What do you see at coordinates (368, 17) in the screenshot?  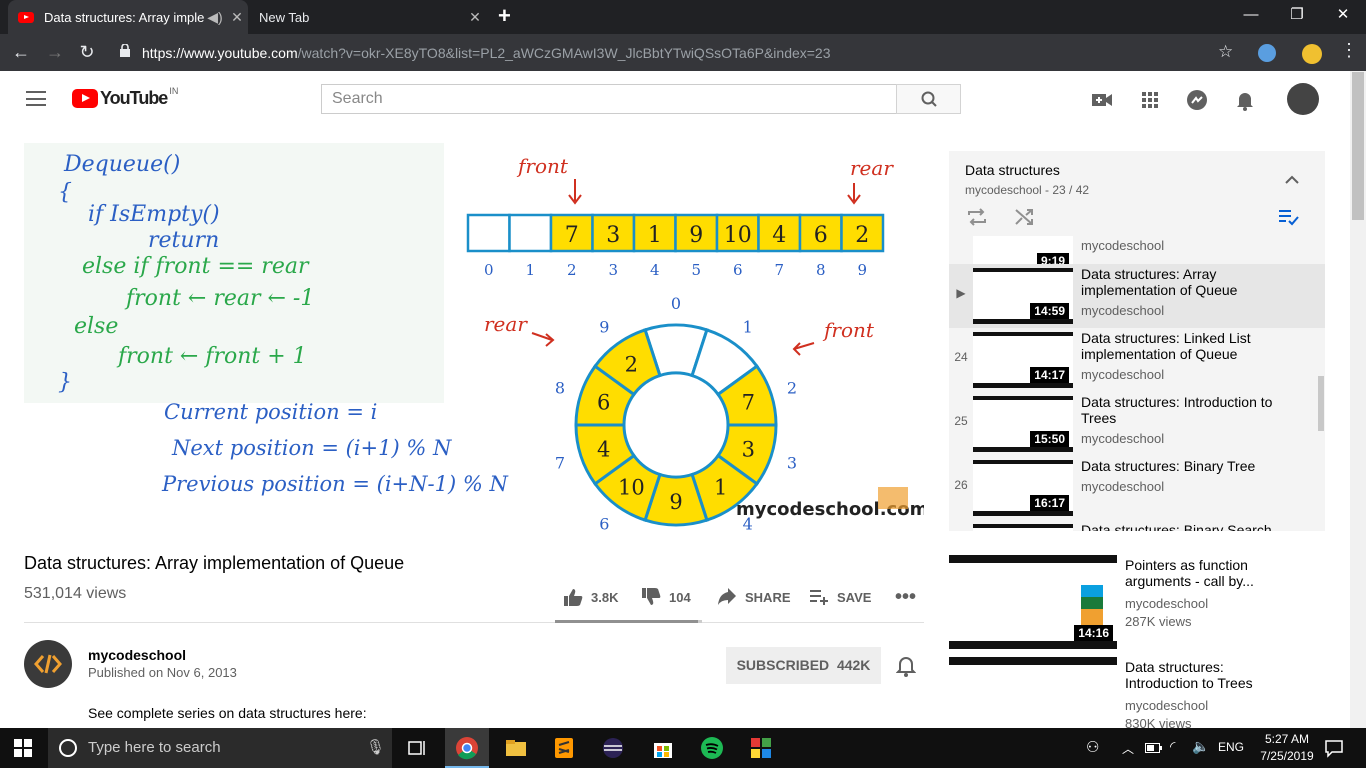 I see `tab-new-tab: New Tab ✕` at bounding box center [368, 17].